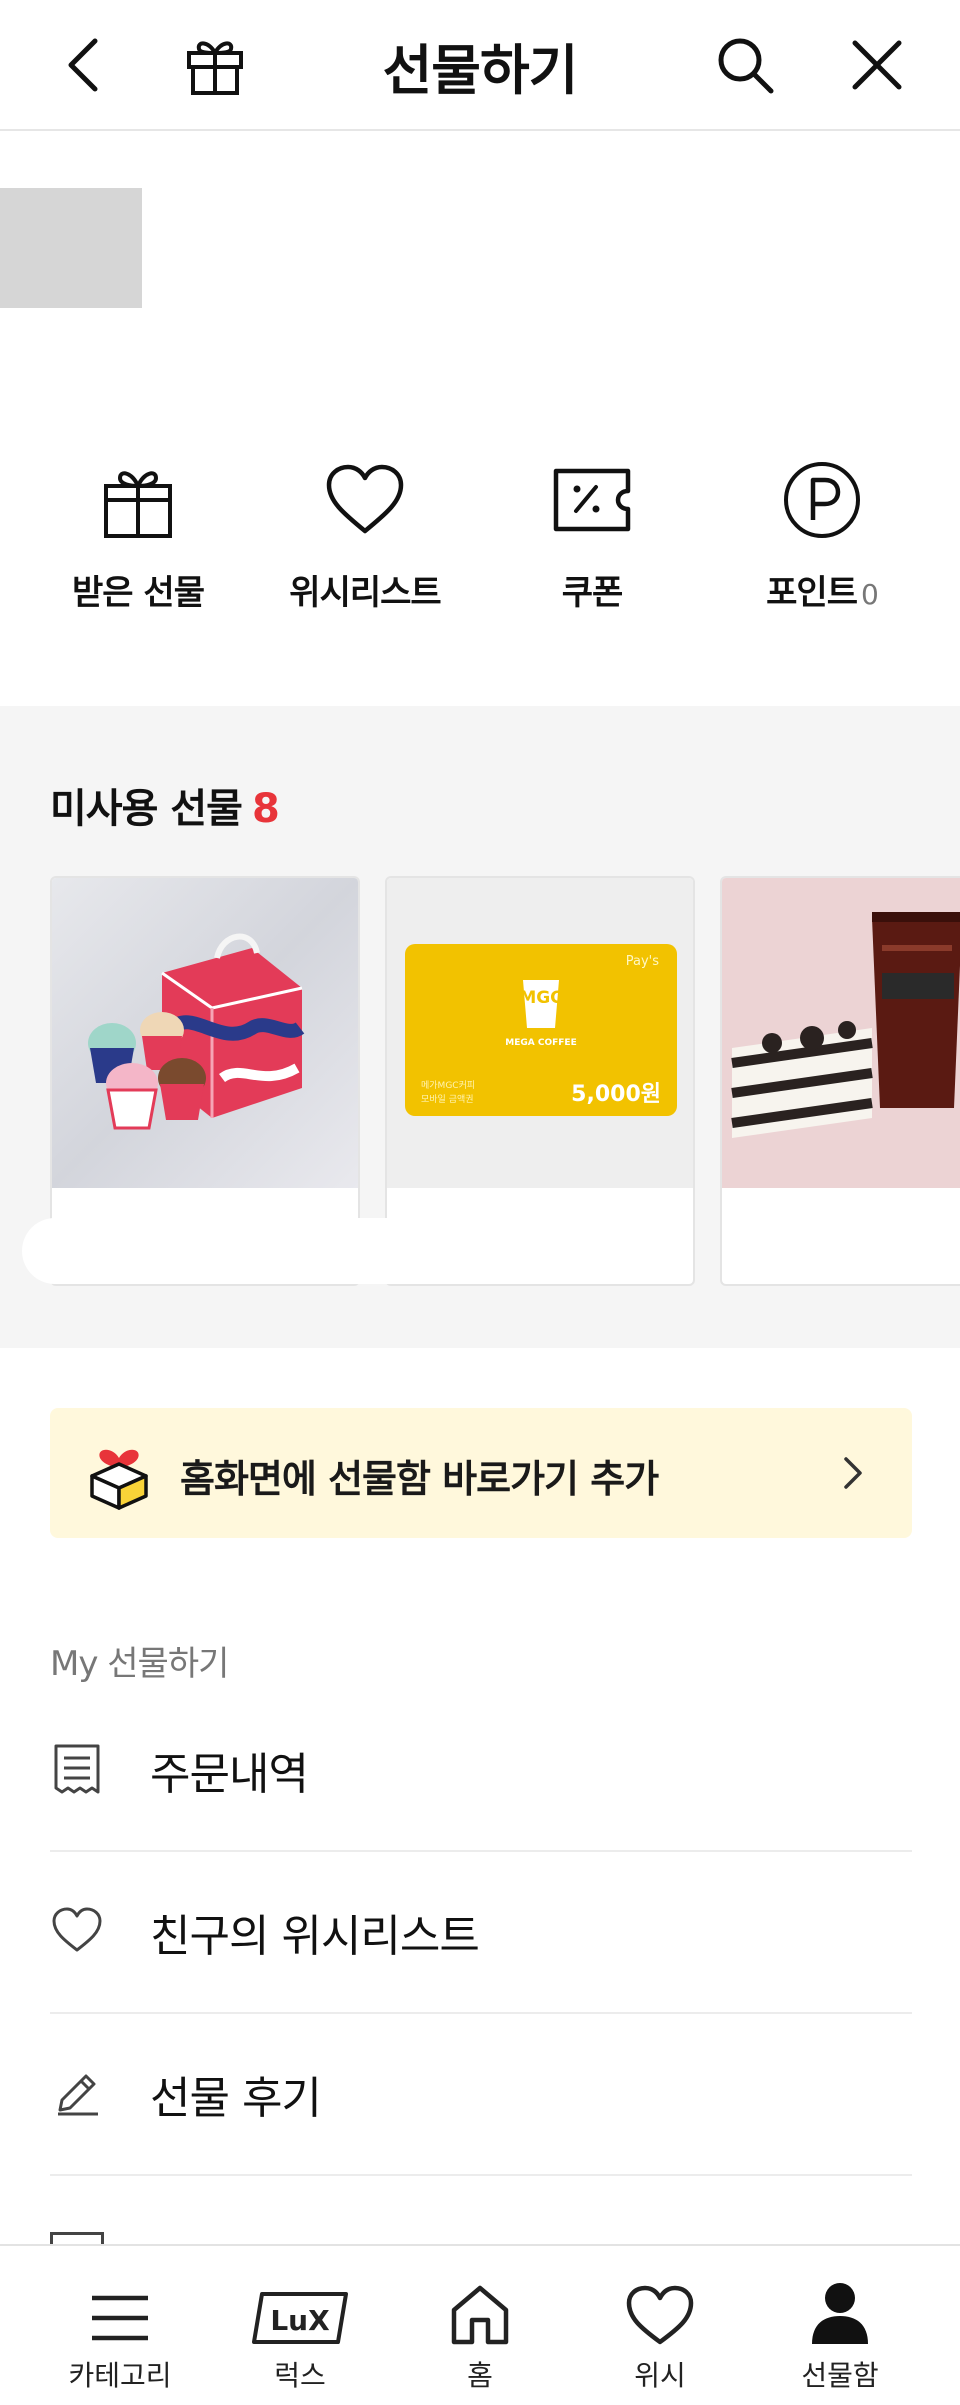 This screenshot has height=2405, width=960. I want to click on quick-item-label: 위시리스트, so click(365, 593).